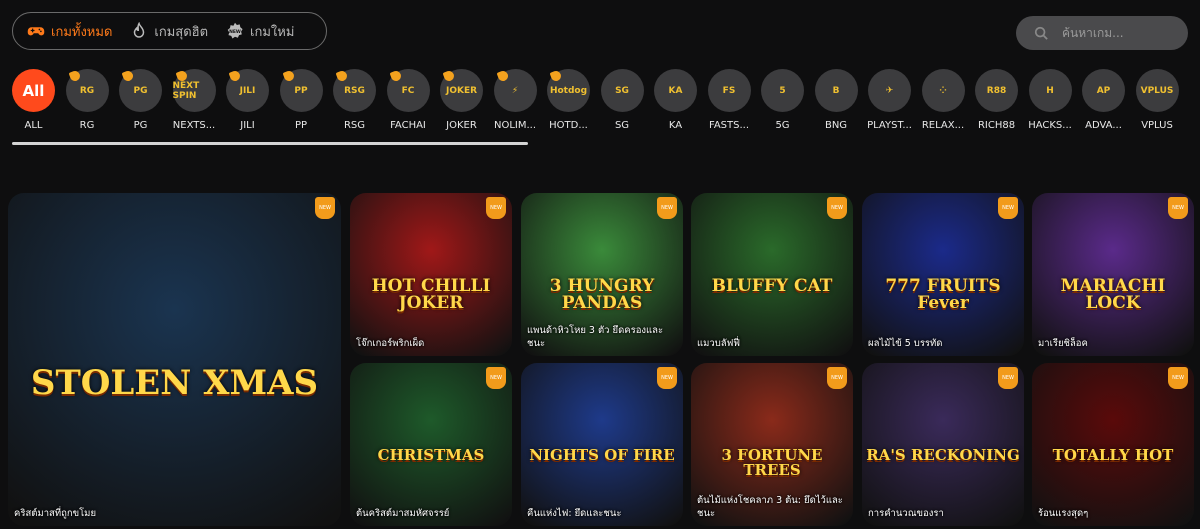  I want to click on game-card: NIGHTS OF FIRE คืนแห่งไฟ: ยึดและชนะ NEW, so click(602, 444).